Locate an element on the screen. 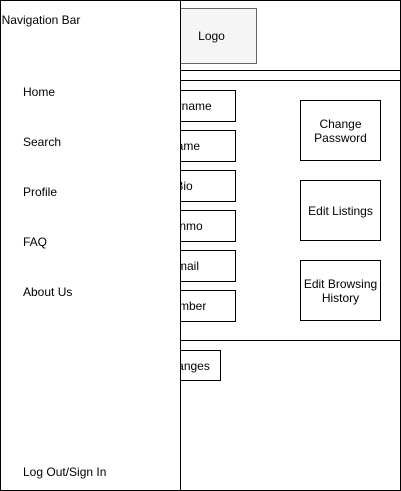 This screenshot has width=401, height=491. edit-browsing-history-label: Edit Browsing History is located at coordinates (340, 290).